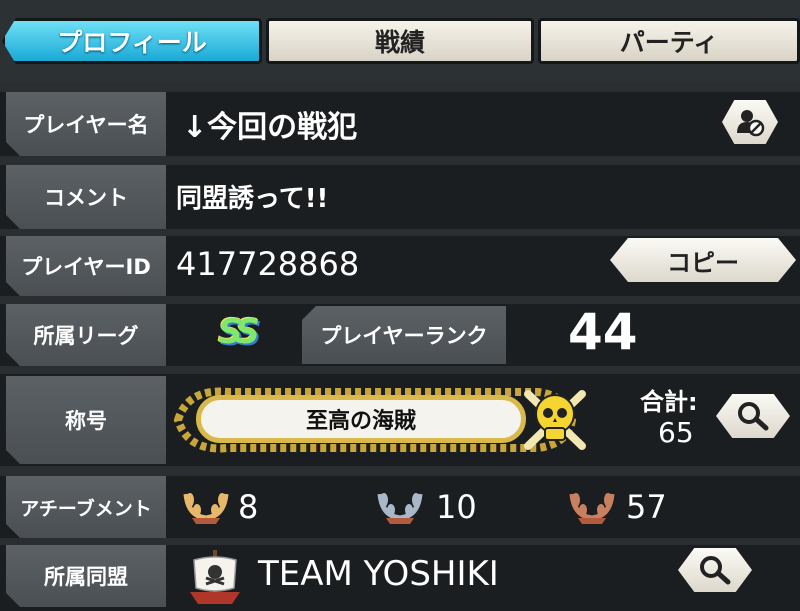  What do you see at coordinates (86, 197) in the screenshot?
I see `comment-label: コメント` at bounding box center [86, 197].